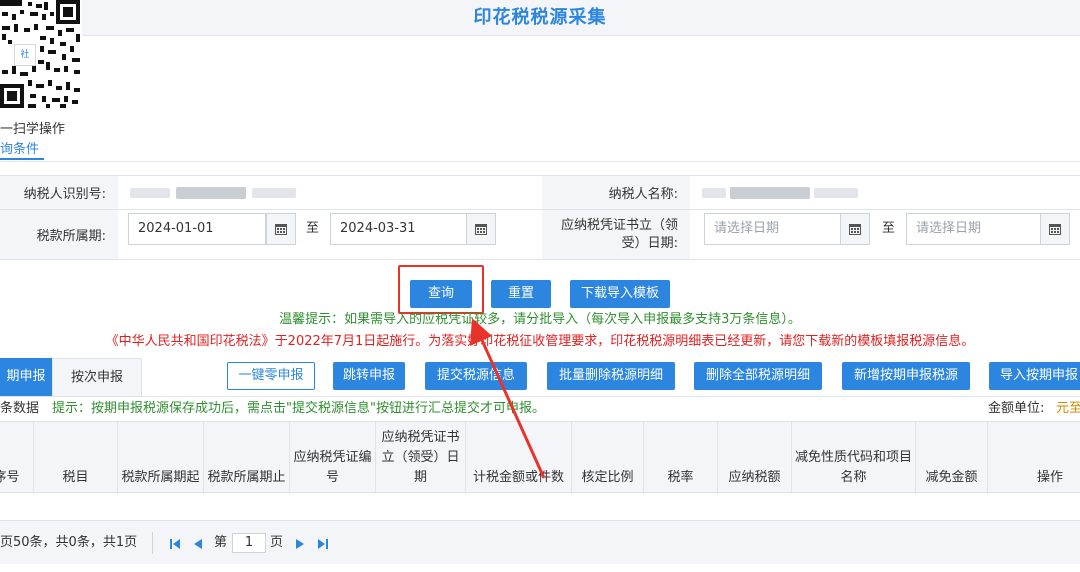 The height and width of the screenshot is (572, 1080). I want to click on amount-unit-label: 金额单位:, so click(1016, 408).